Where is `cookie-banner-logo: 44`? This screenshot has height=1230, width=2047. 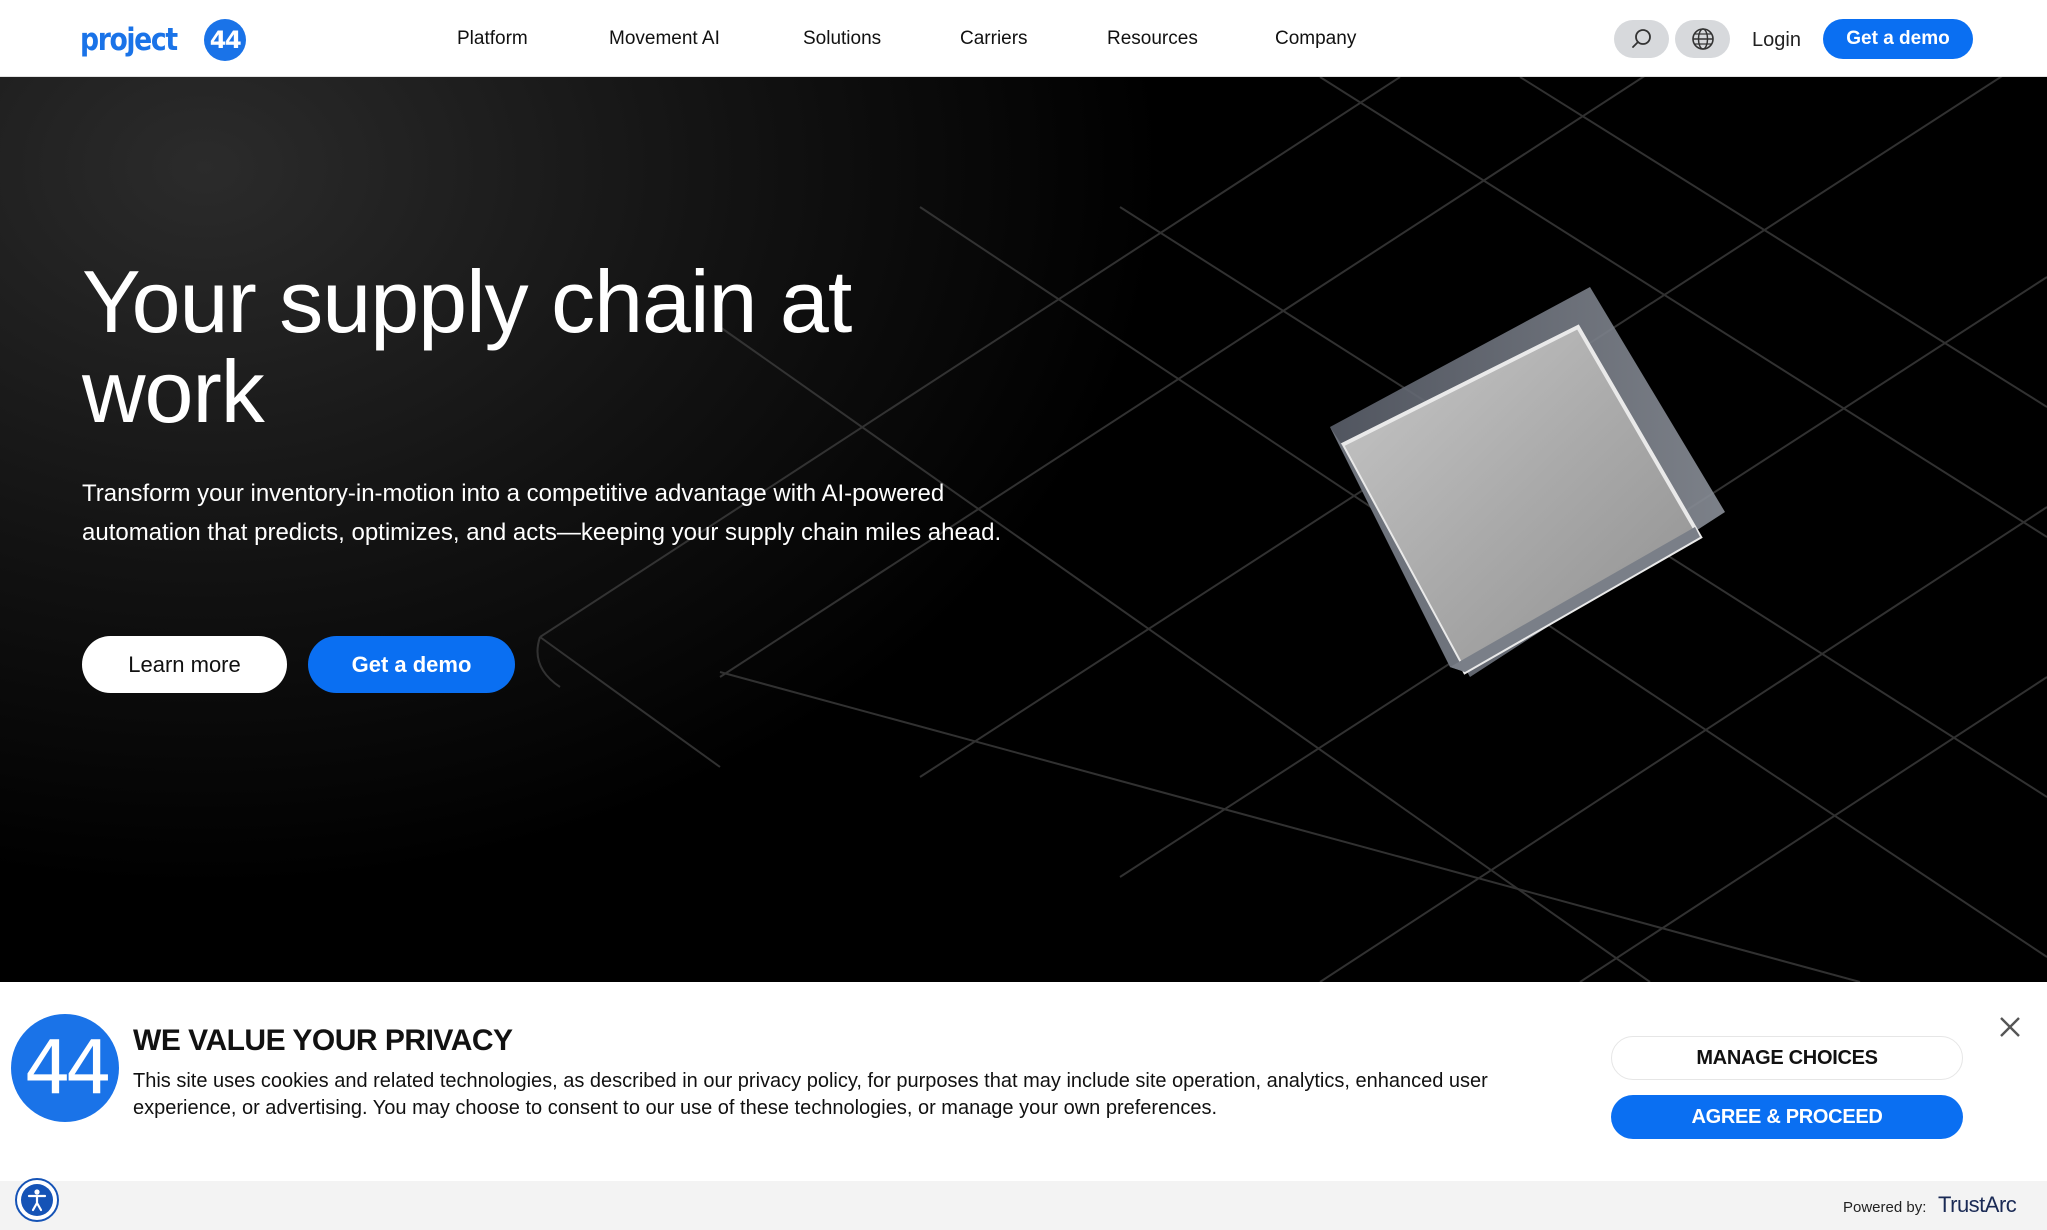 cookie-banner-logo: 44 is located at coordinates (65, 1068).